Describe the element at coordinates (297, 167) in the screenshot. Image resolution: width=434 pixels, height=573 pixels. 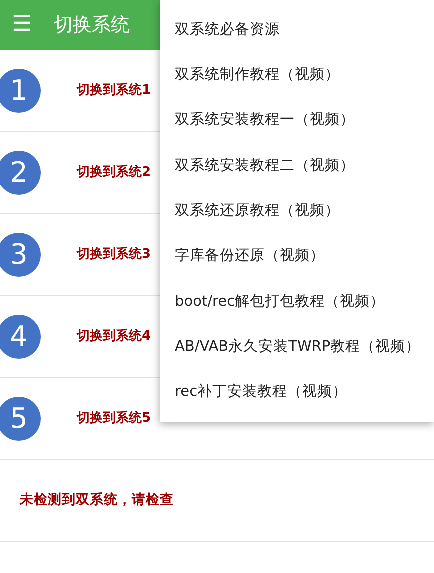
I see `menu-item: 双系统安装教程二（视频）` at that location.